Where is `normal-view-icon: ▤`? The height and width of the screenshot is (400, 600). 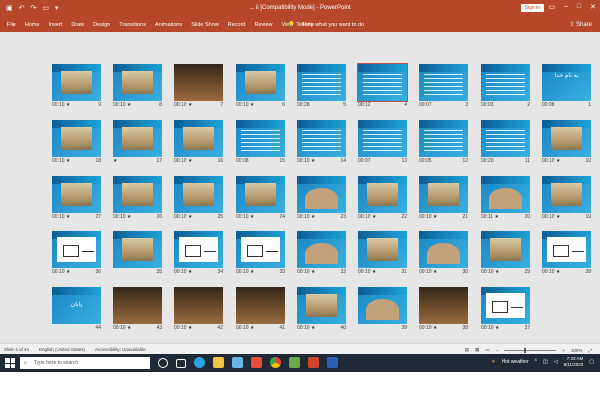
normal-view-icon: ▤ is located at coordinates (467, 350).